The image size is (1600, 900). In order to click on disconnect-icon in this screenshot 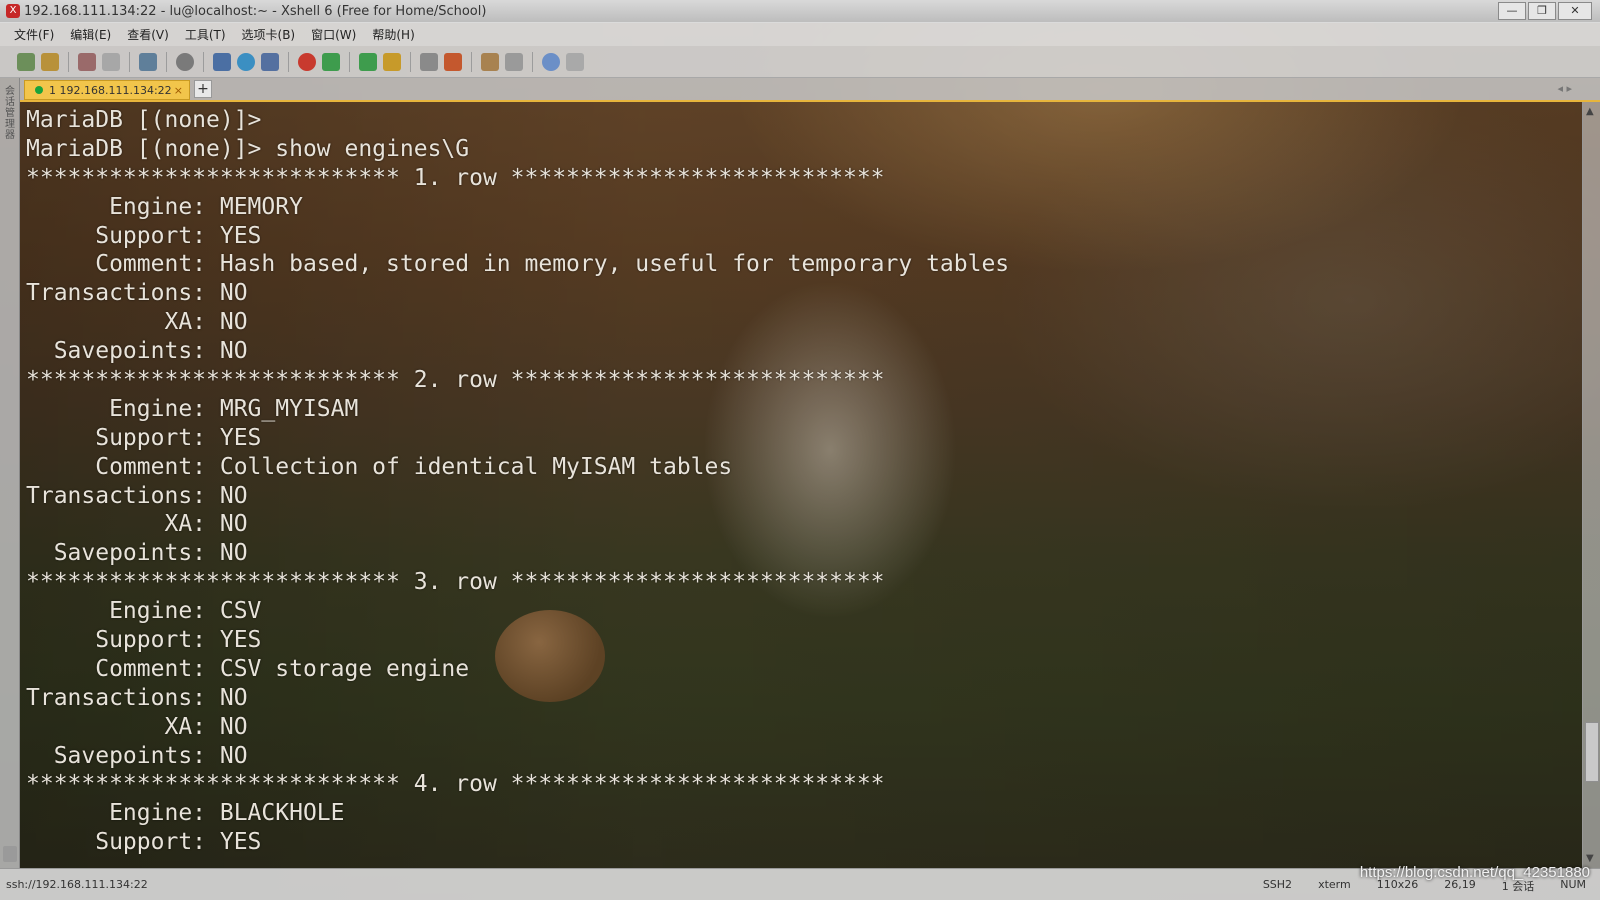, I will do `click(111, 61)`.